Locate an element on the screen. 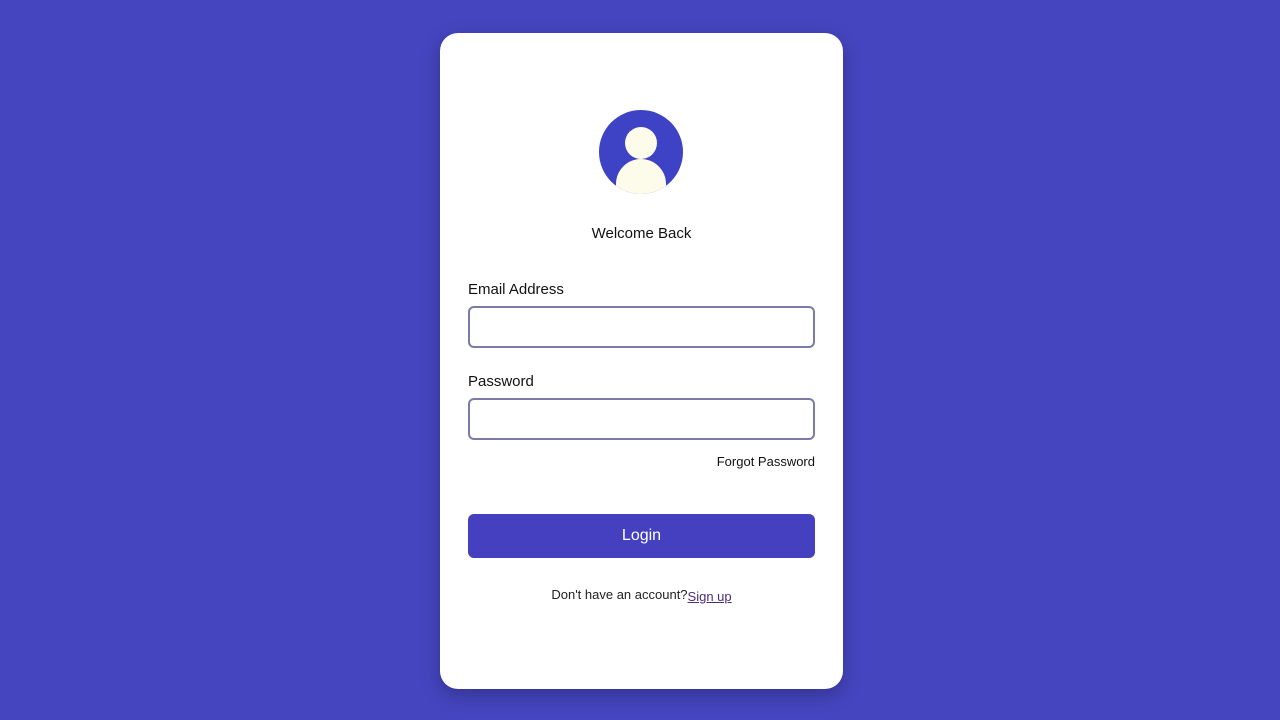 Image resolution: width=1280 pixels, height=720 pixels. user-icon-body is located at coordinates (641, 176).